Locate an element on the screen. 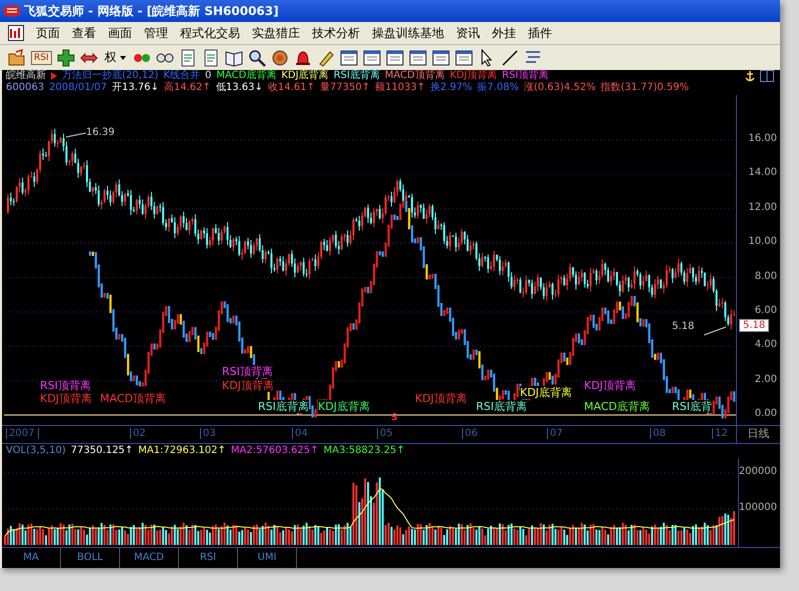 The image size is (799, 591). menu-item: 外挂 is located at coordinates (504, 33).